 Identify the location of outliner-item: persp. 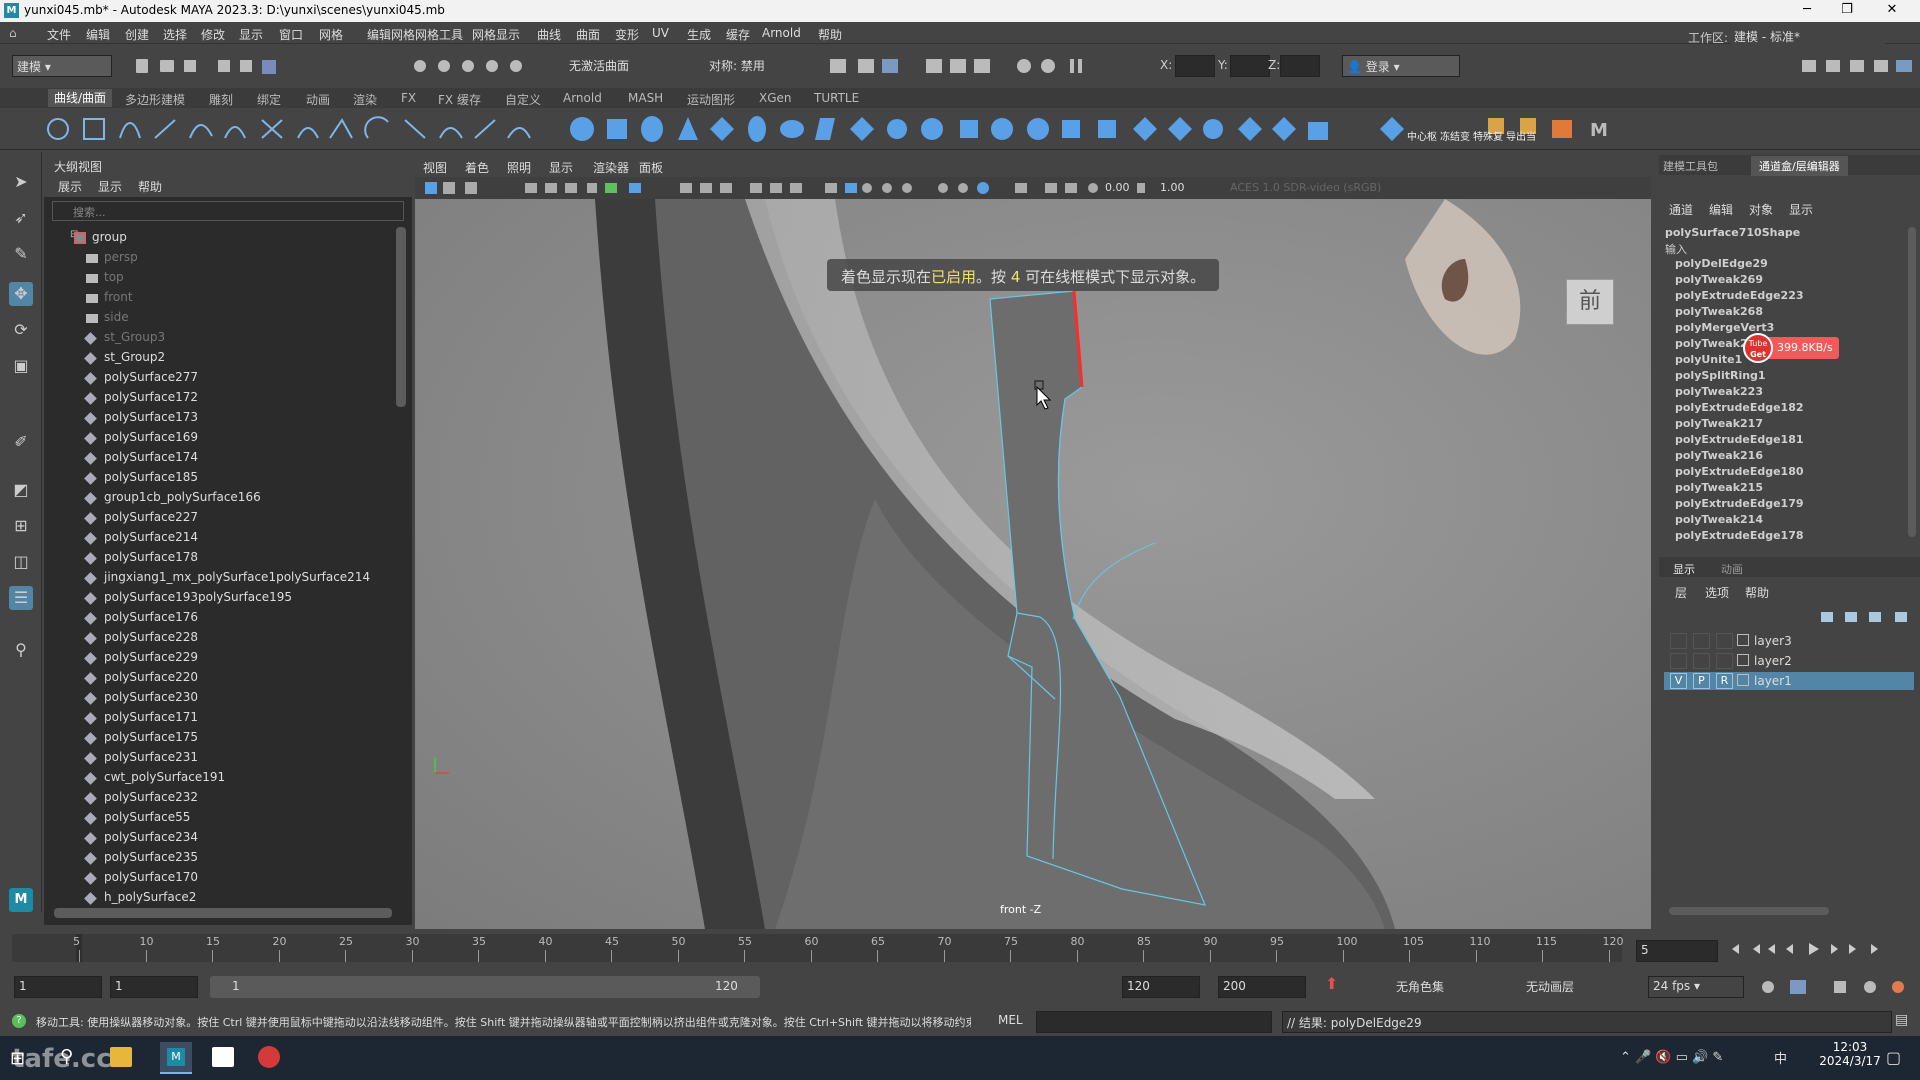
(219, 258).